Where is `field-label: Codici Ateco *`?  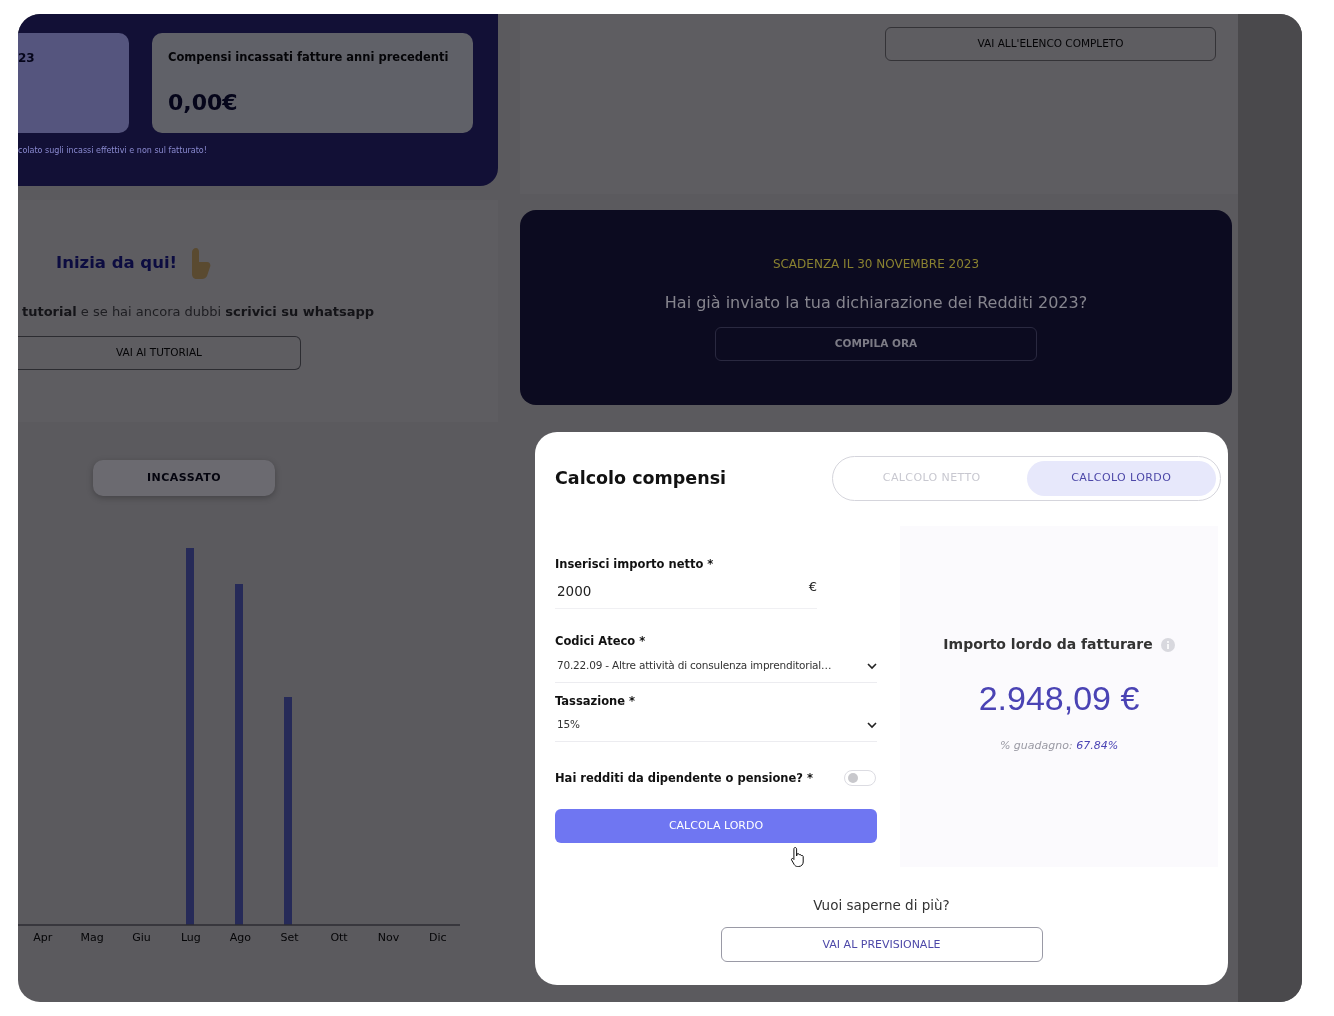
field-label: Codici Ateco * is located at coordinates (601, 642).